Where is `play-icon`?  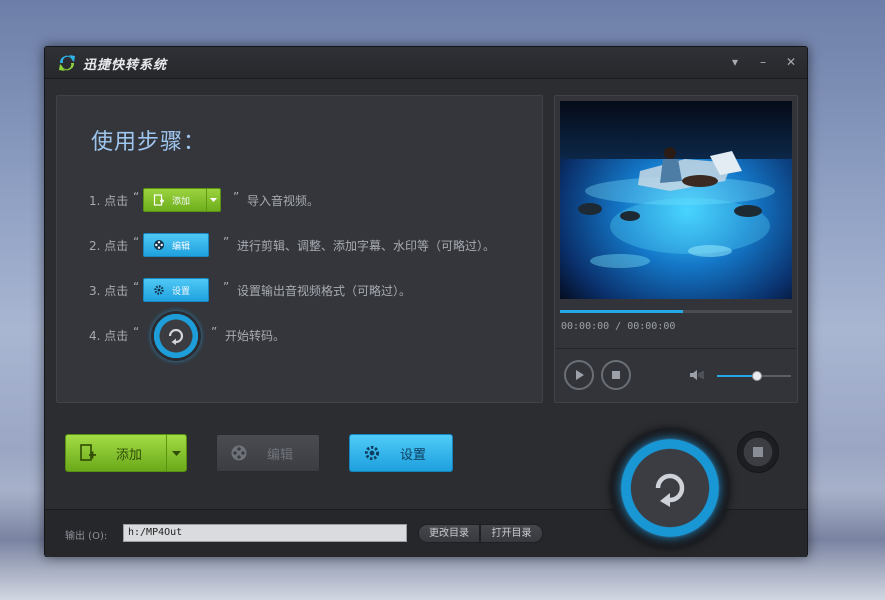 play-icon is located at coordinates (580, 375).